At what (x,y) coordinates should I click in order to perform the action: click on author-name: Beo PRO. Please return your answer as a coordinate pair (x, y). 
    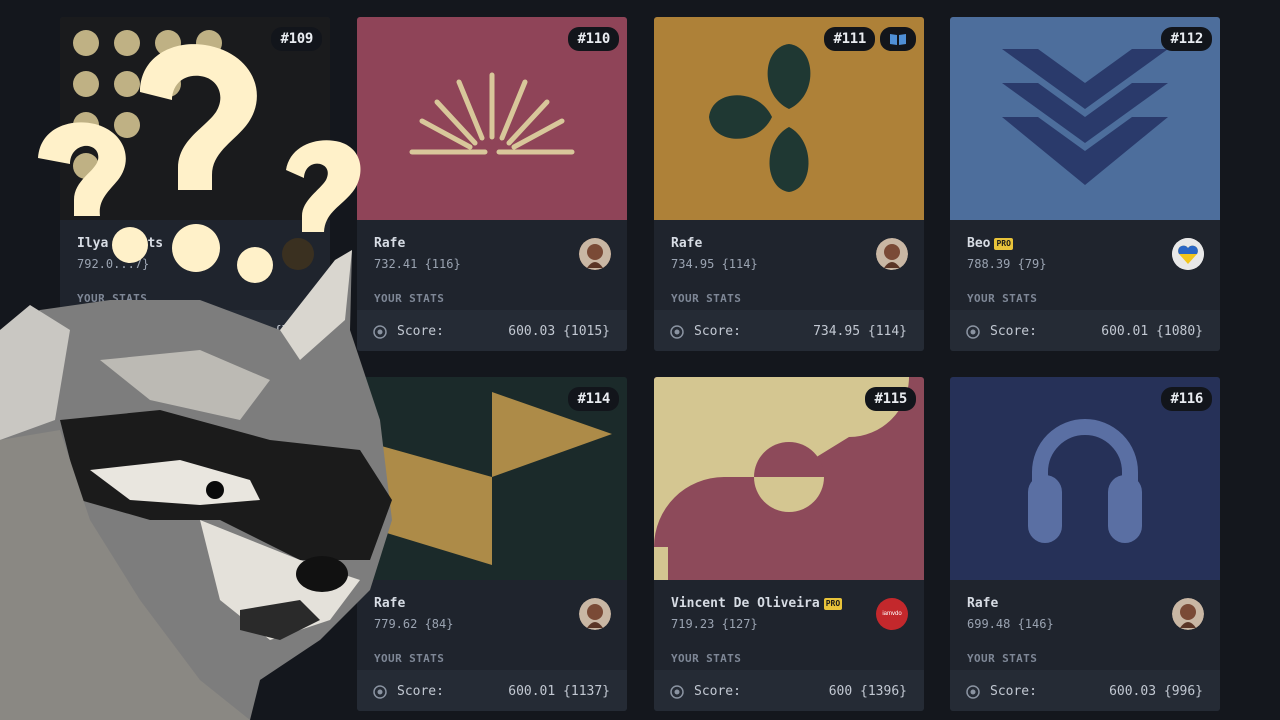
    Looking at the image, I should click on (990, 243).